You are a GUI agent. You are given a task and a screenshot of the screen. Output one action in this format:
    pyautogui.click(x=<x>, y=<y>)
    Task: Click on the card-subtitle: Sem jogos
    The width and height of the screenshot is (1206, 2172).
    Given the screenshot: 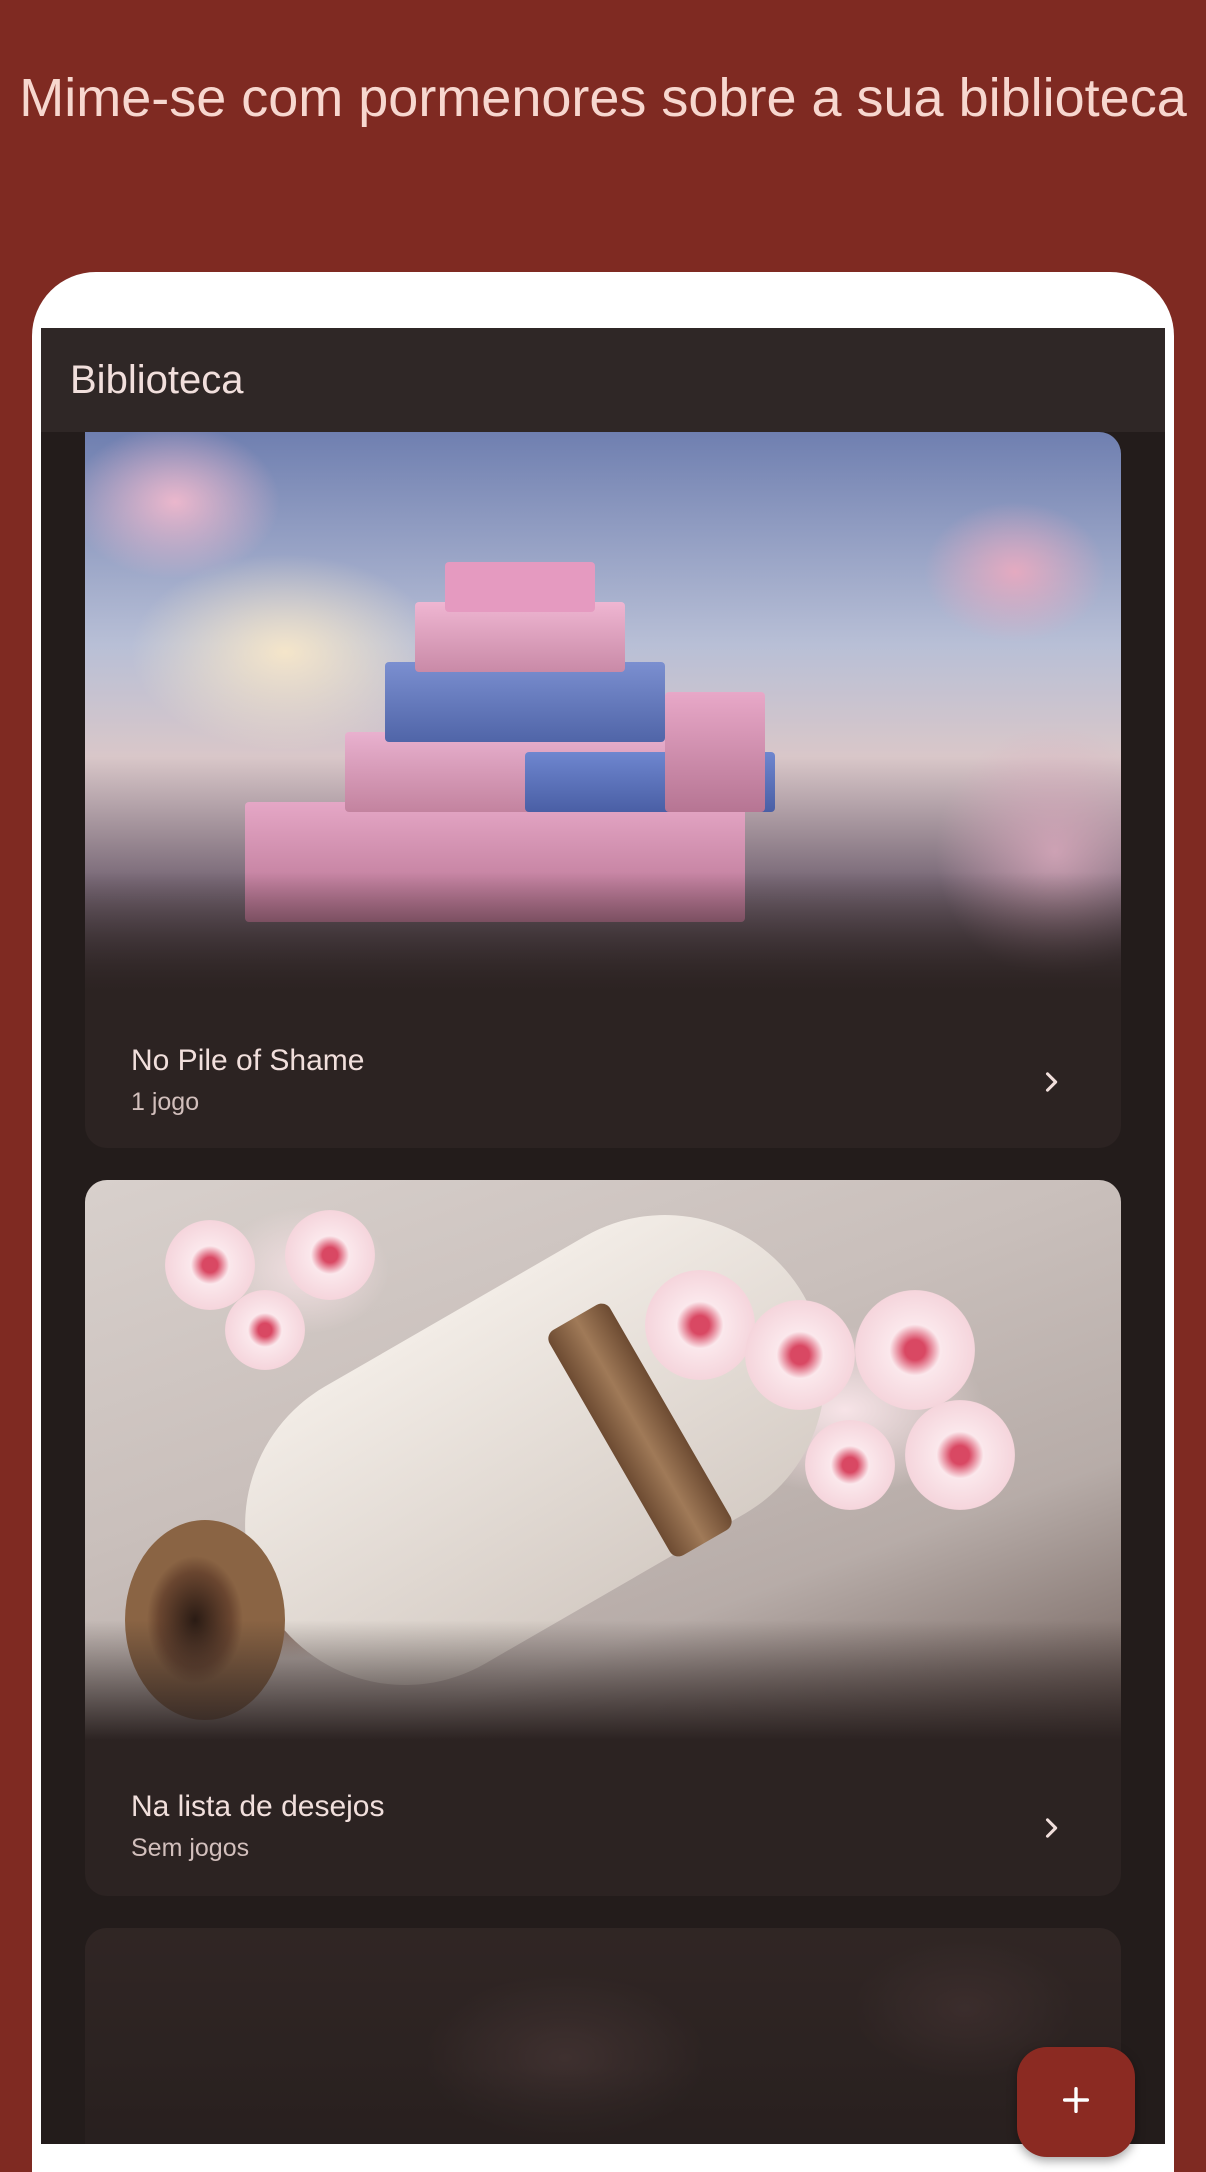 What is the action you would take?
    pyautogui.click(x=190, y=1848)
    